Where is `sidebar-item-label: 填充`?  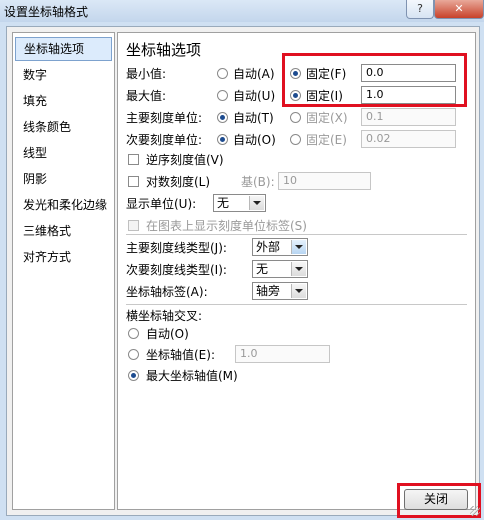 sidebar-item-label: 填充 is located at coordinates (35, 101).